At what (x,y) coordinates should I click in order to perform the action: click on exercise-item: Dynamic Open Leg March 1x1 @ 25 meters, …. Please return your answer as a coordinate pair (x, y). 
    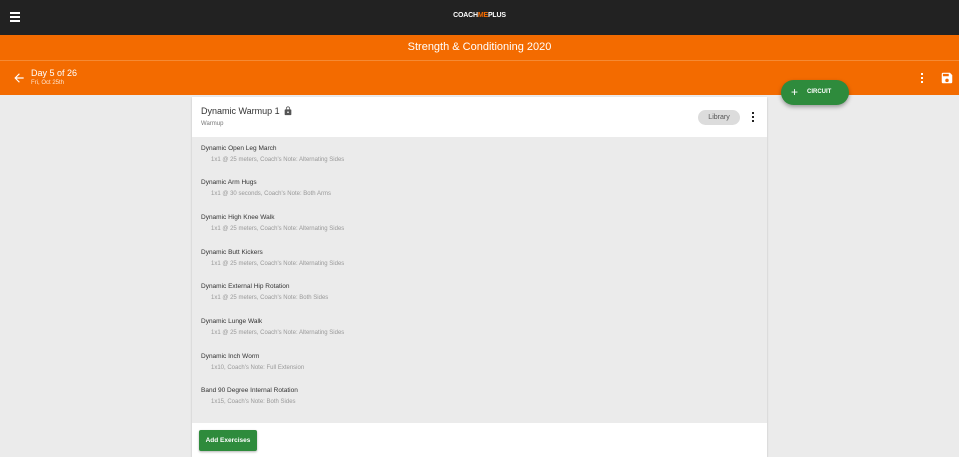
    Looking at the image, I should click on (476, 152).